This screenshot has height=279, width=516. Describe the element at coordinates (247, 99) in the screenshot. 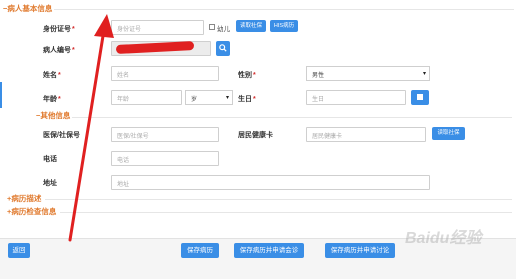

I see `birthday-label: 生日*` at that location.